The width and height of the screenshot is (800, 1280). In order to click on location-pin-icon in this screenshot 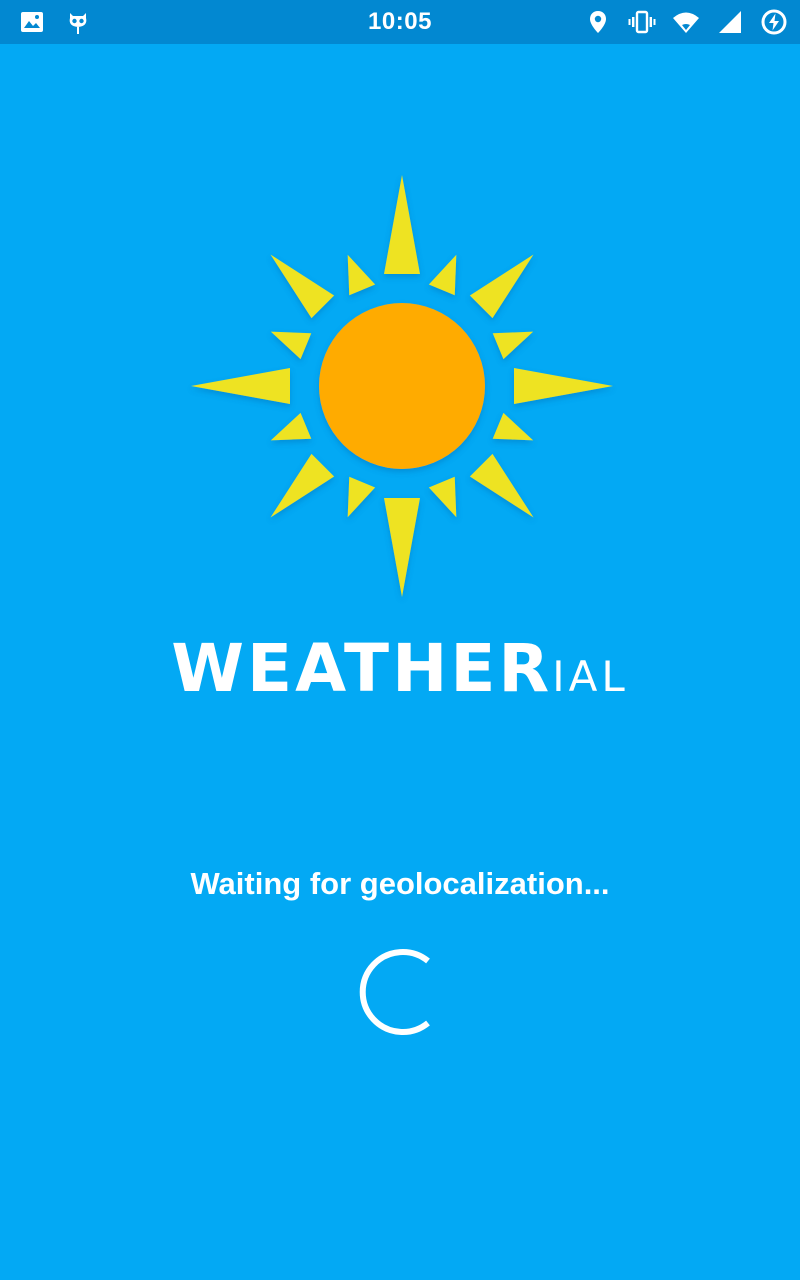, I will do `click(598, 22)`.